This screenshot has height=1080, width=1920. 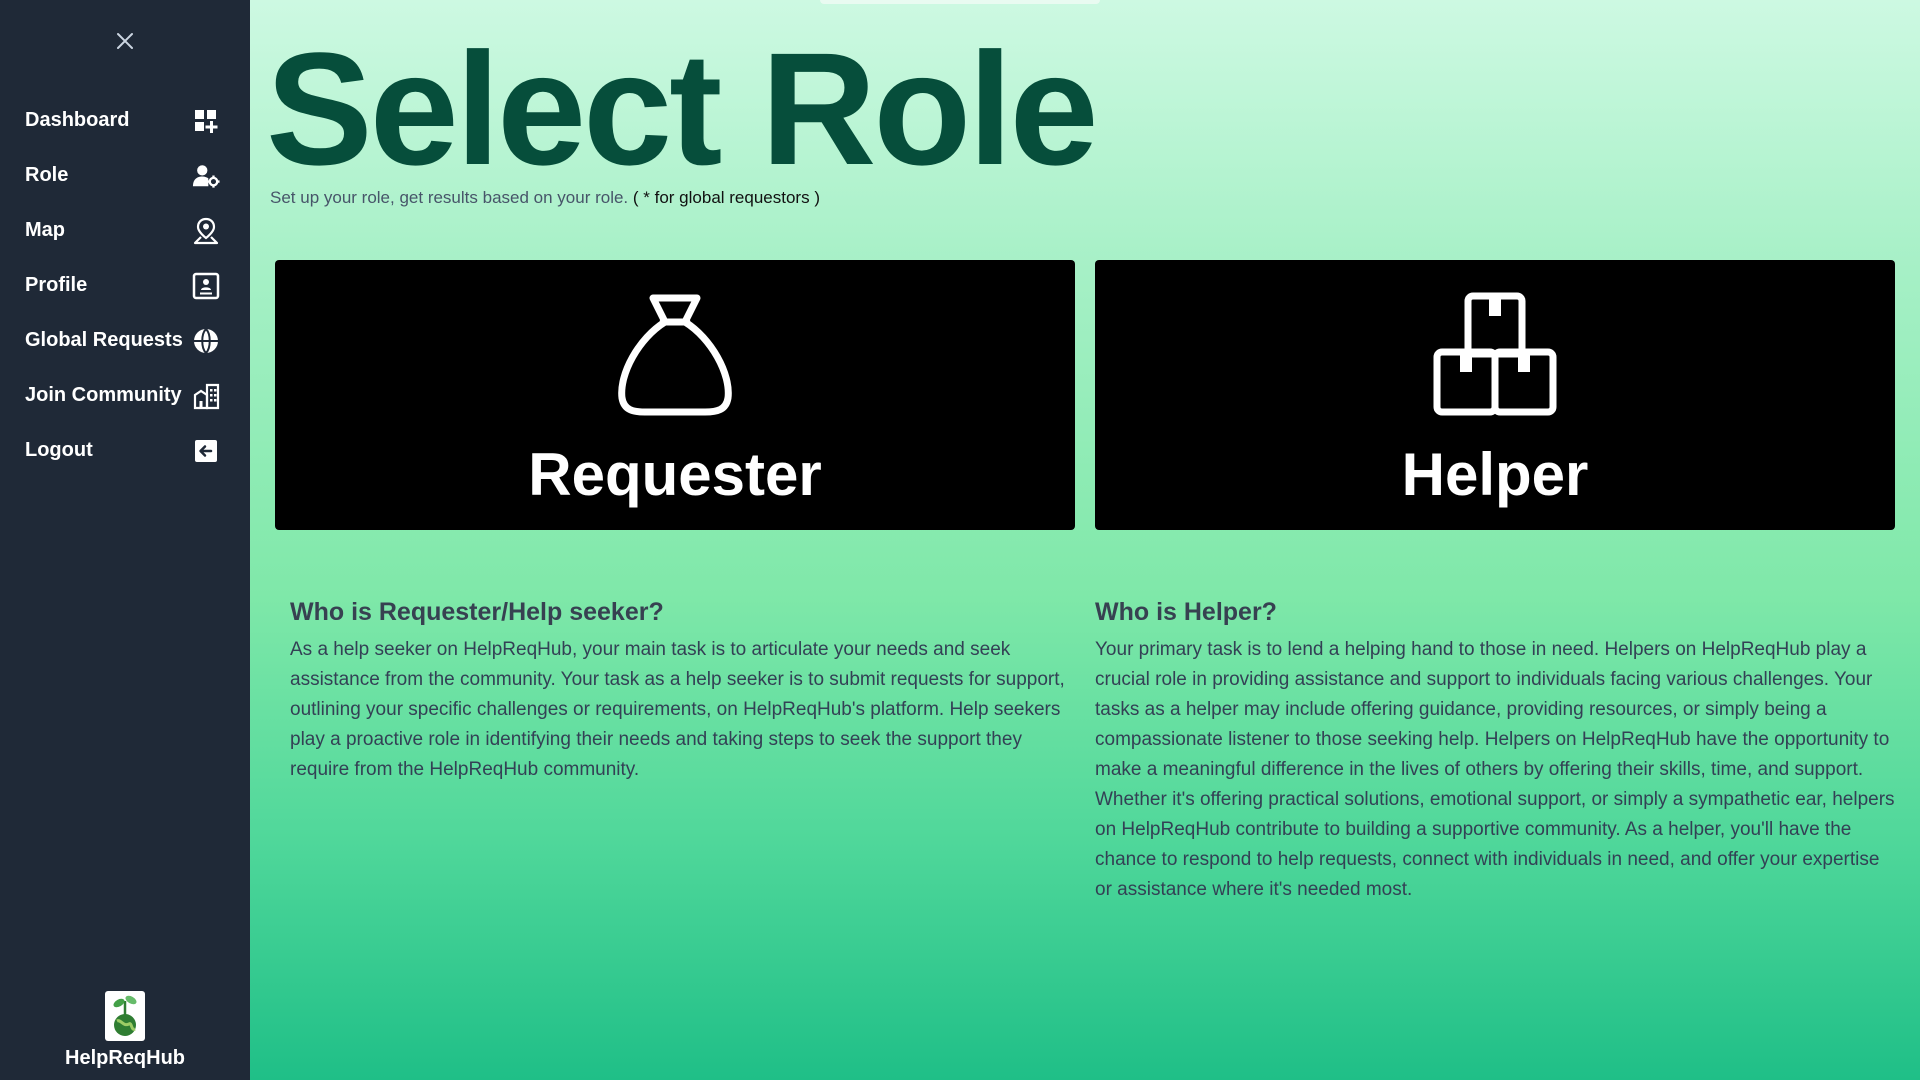 What do you see at coordinates (104, 340) in the screenshot?
I see `sidebar-item-label: Global Requests` at bounding box center [104, 340].